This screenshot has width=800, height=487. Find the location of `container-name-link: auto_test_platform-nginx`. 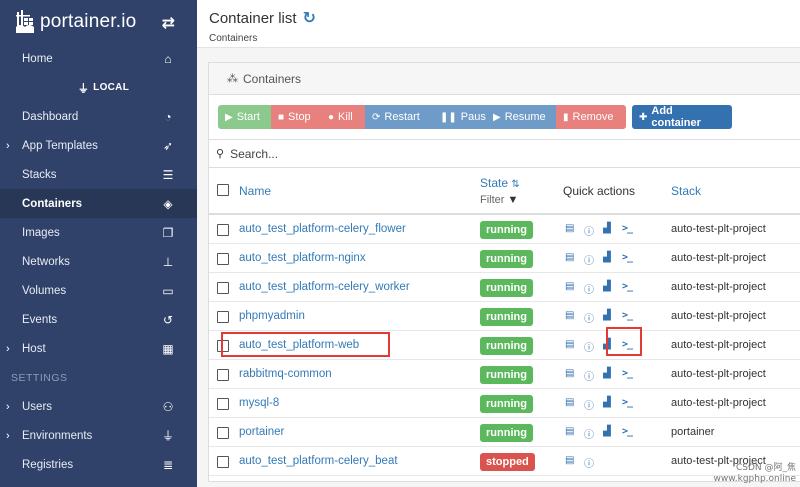

container-name-link: auto_test_platform-nginx is located at coordinates (302, 258).